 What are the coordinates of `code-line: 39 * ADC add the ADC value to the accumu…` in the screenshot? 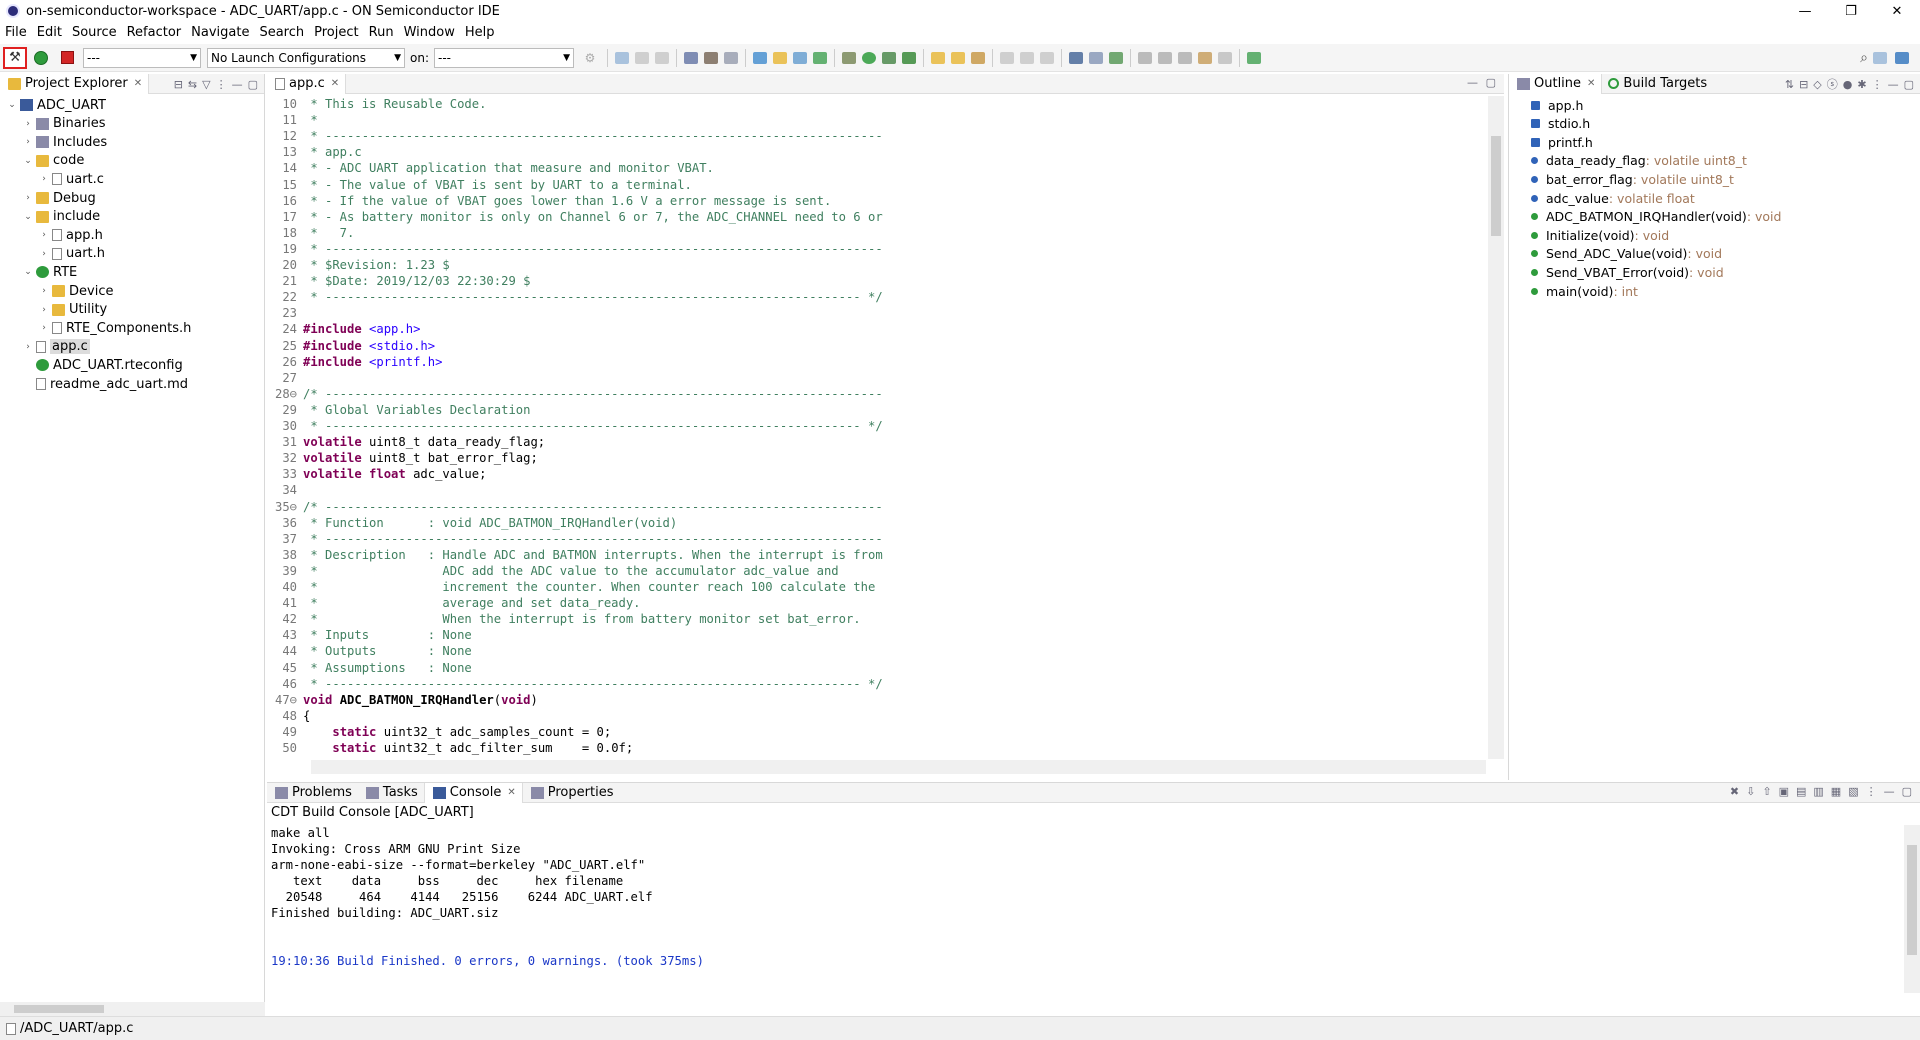 It's located at (872, 571).